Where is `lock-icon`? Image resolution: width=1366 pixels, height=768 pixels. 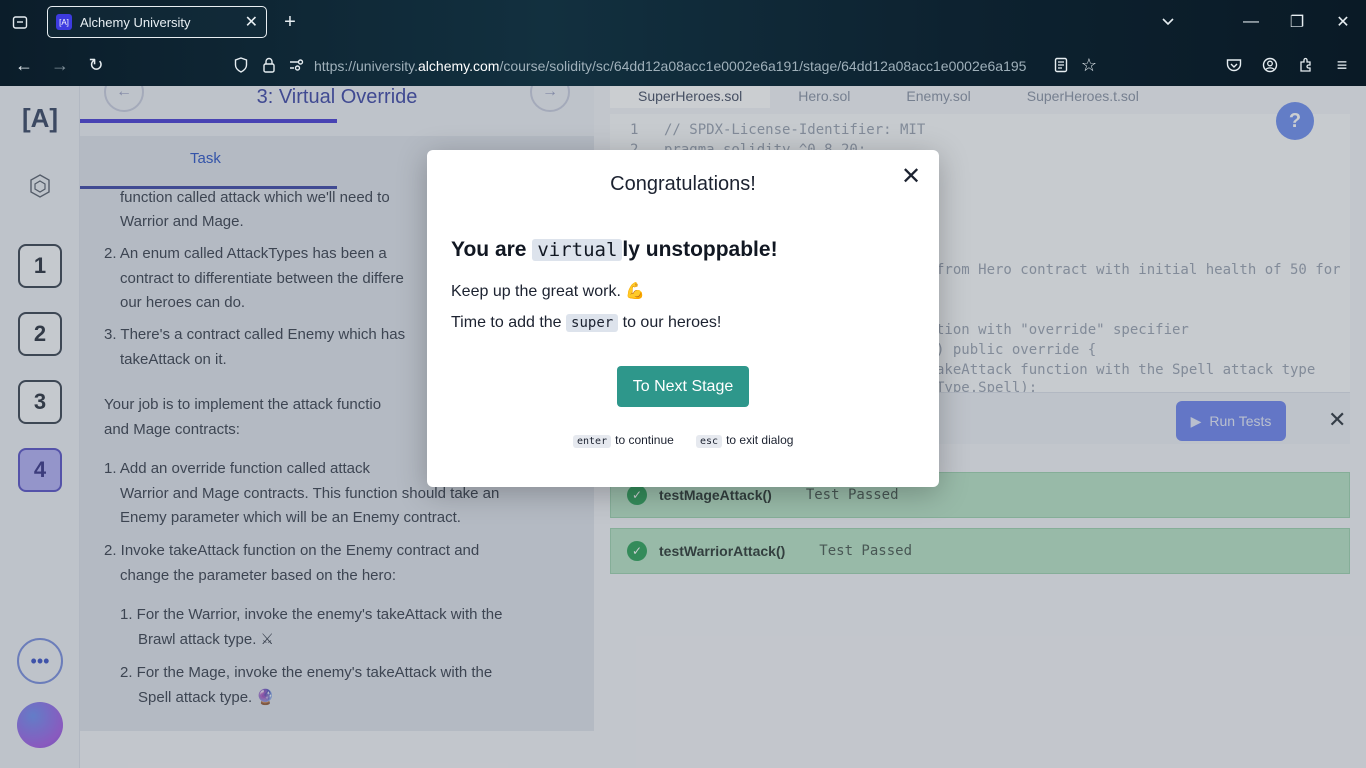
lock-icon is located at coordinates (269, 65).